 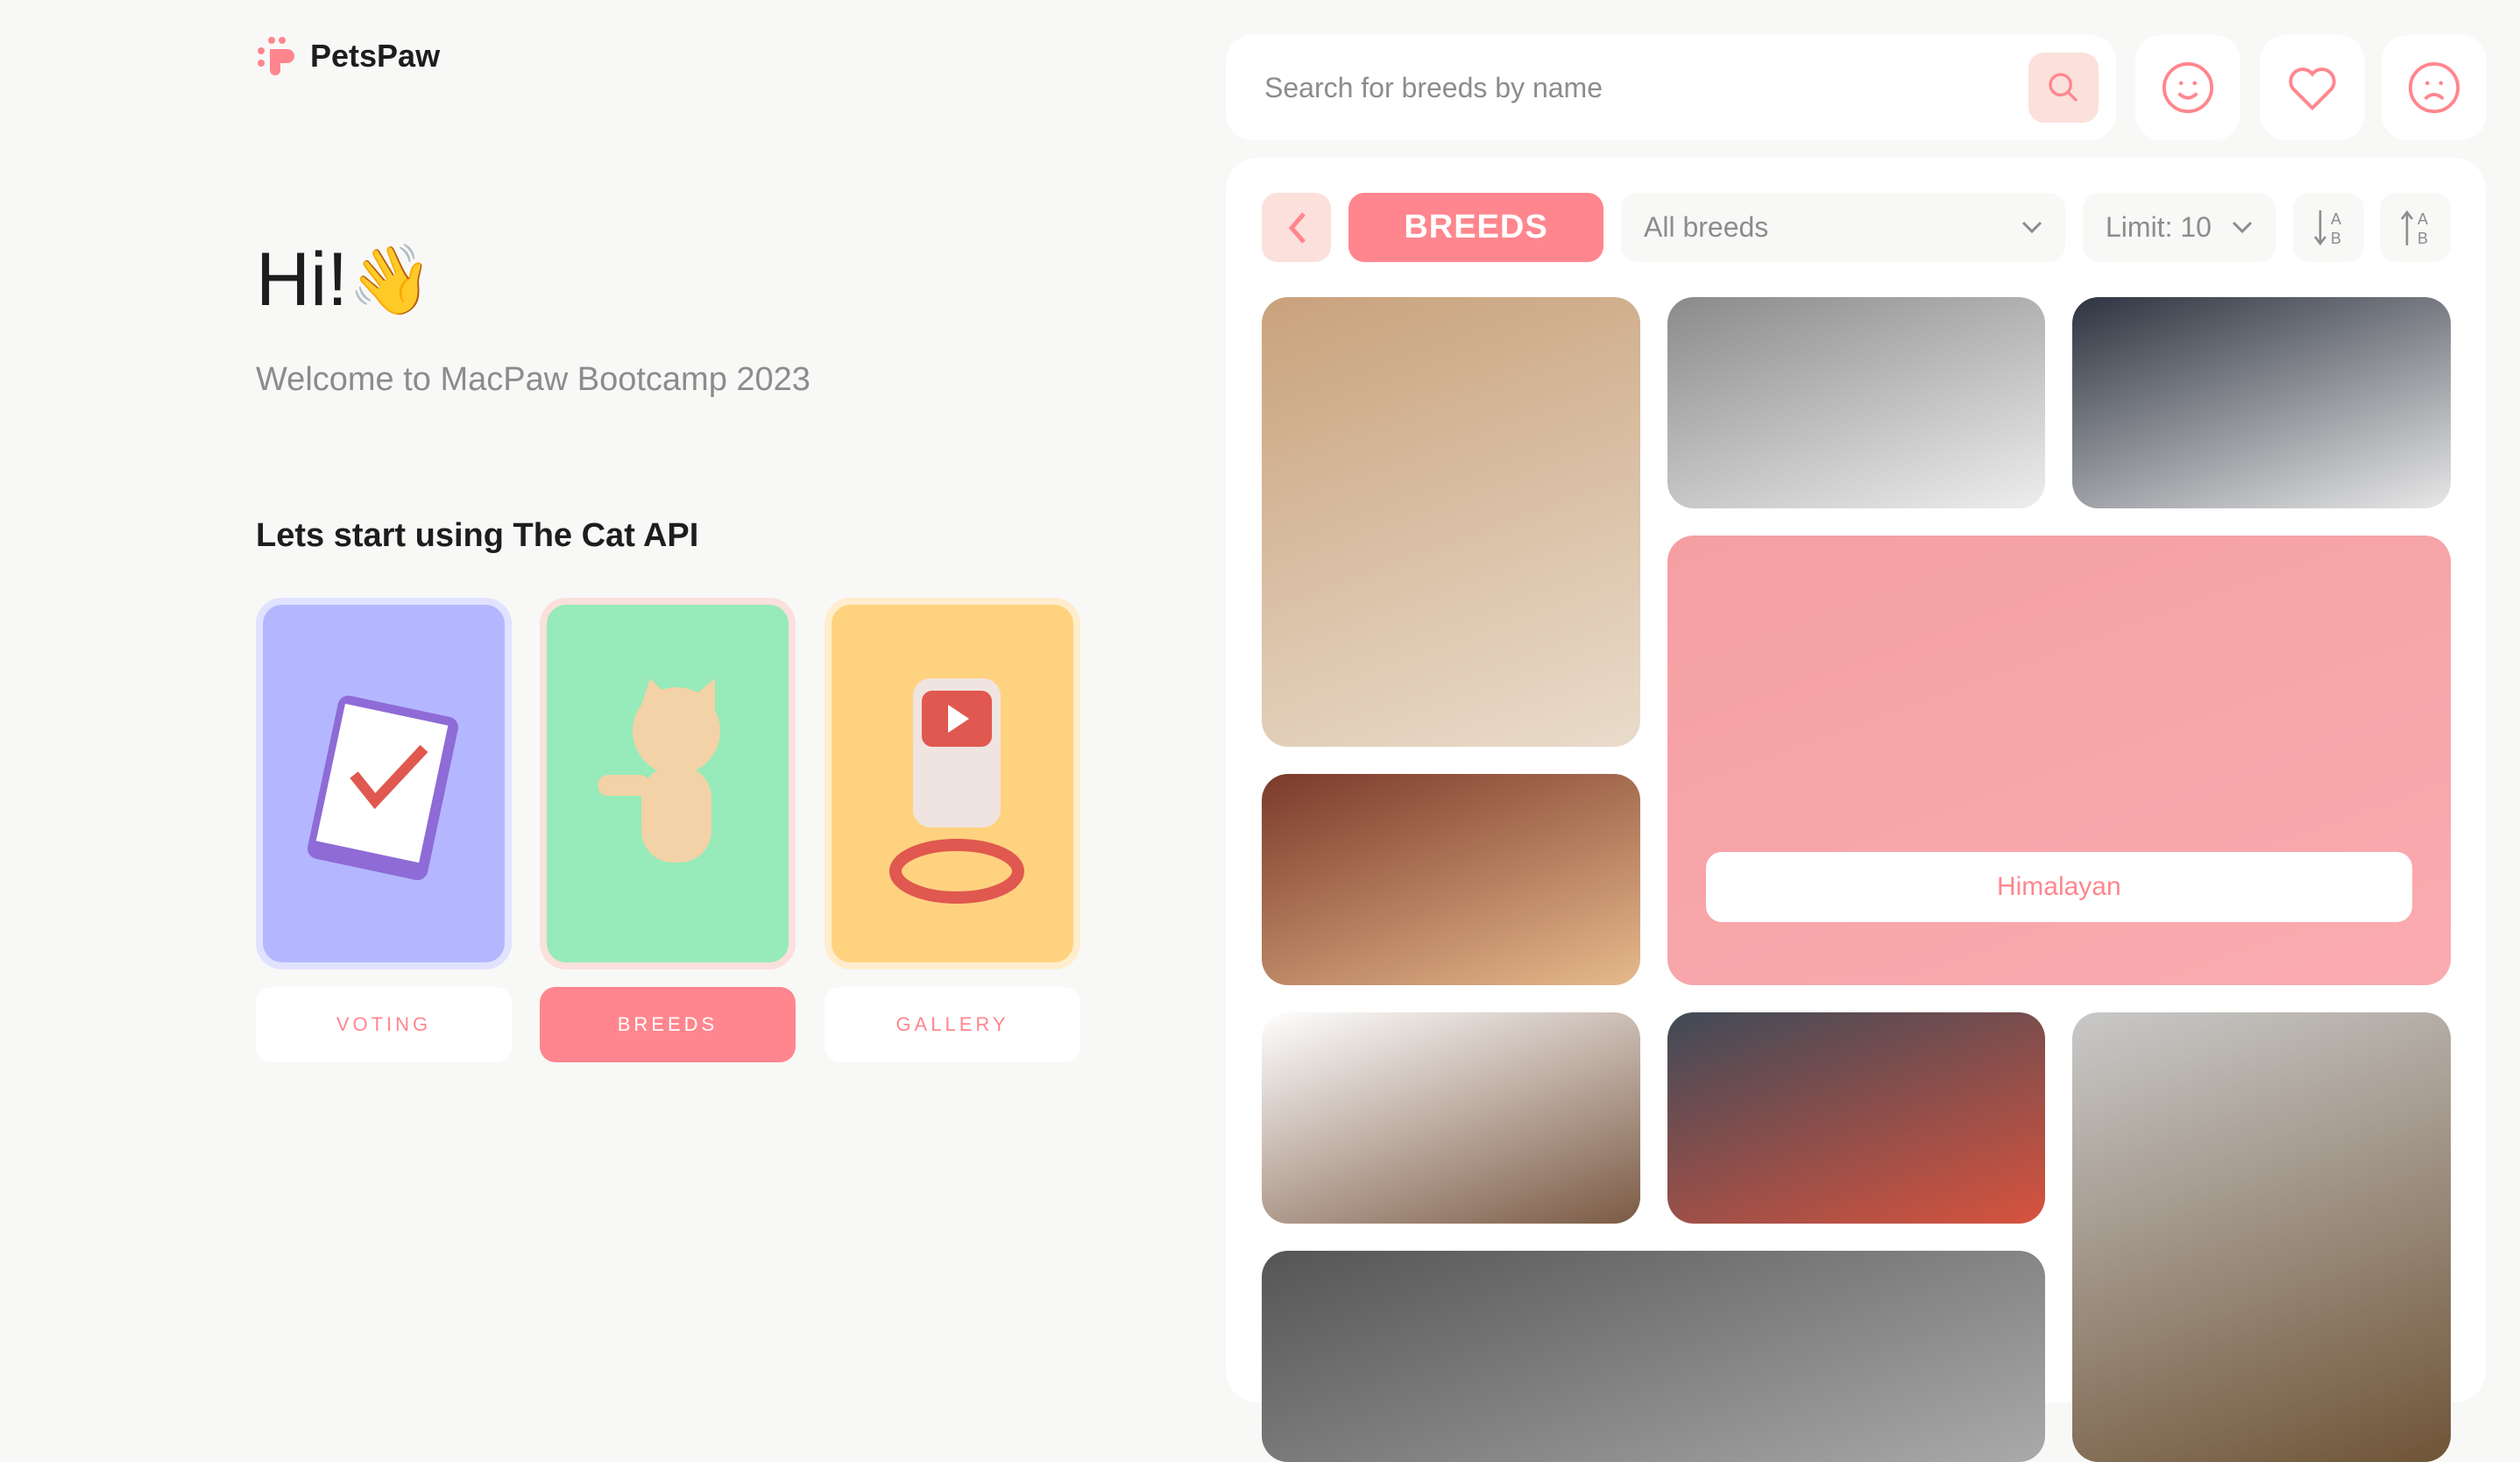 I want to click on limit-select: Limit: 10, so click(x=2179, y=228).